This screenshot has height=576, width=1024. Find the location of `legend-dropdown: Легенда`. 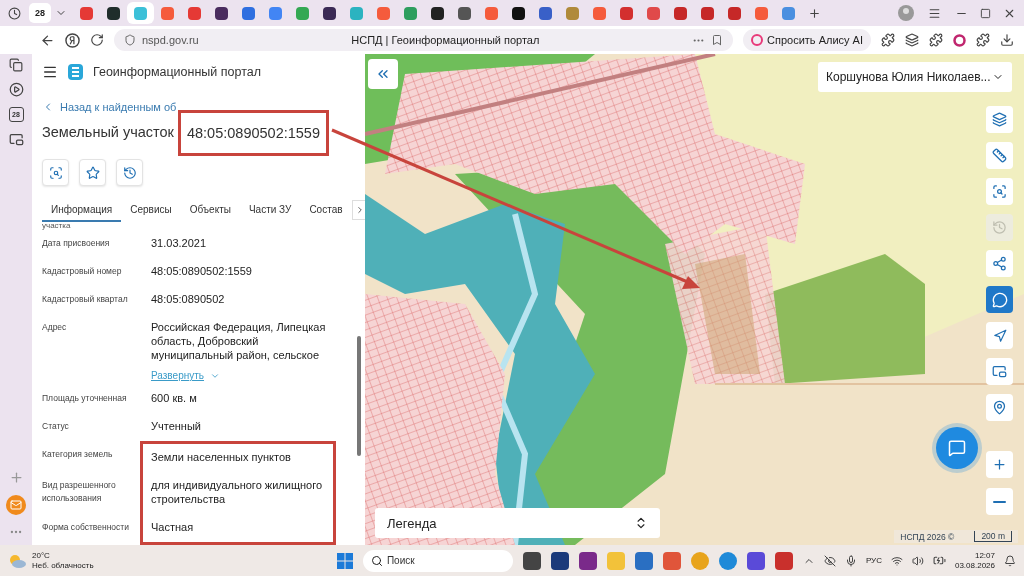

legend-dropdown: Легенда is located at coordinates (517, 523).